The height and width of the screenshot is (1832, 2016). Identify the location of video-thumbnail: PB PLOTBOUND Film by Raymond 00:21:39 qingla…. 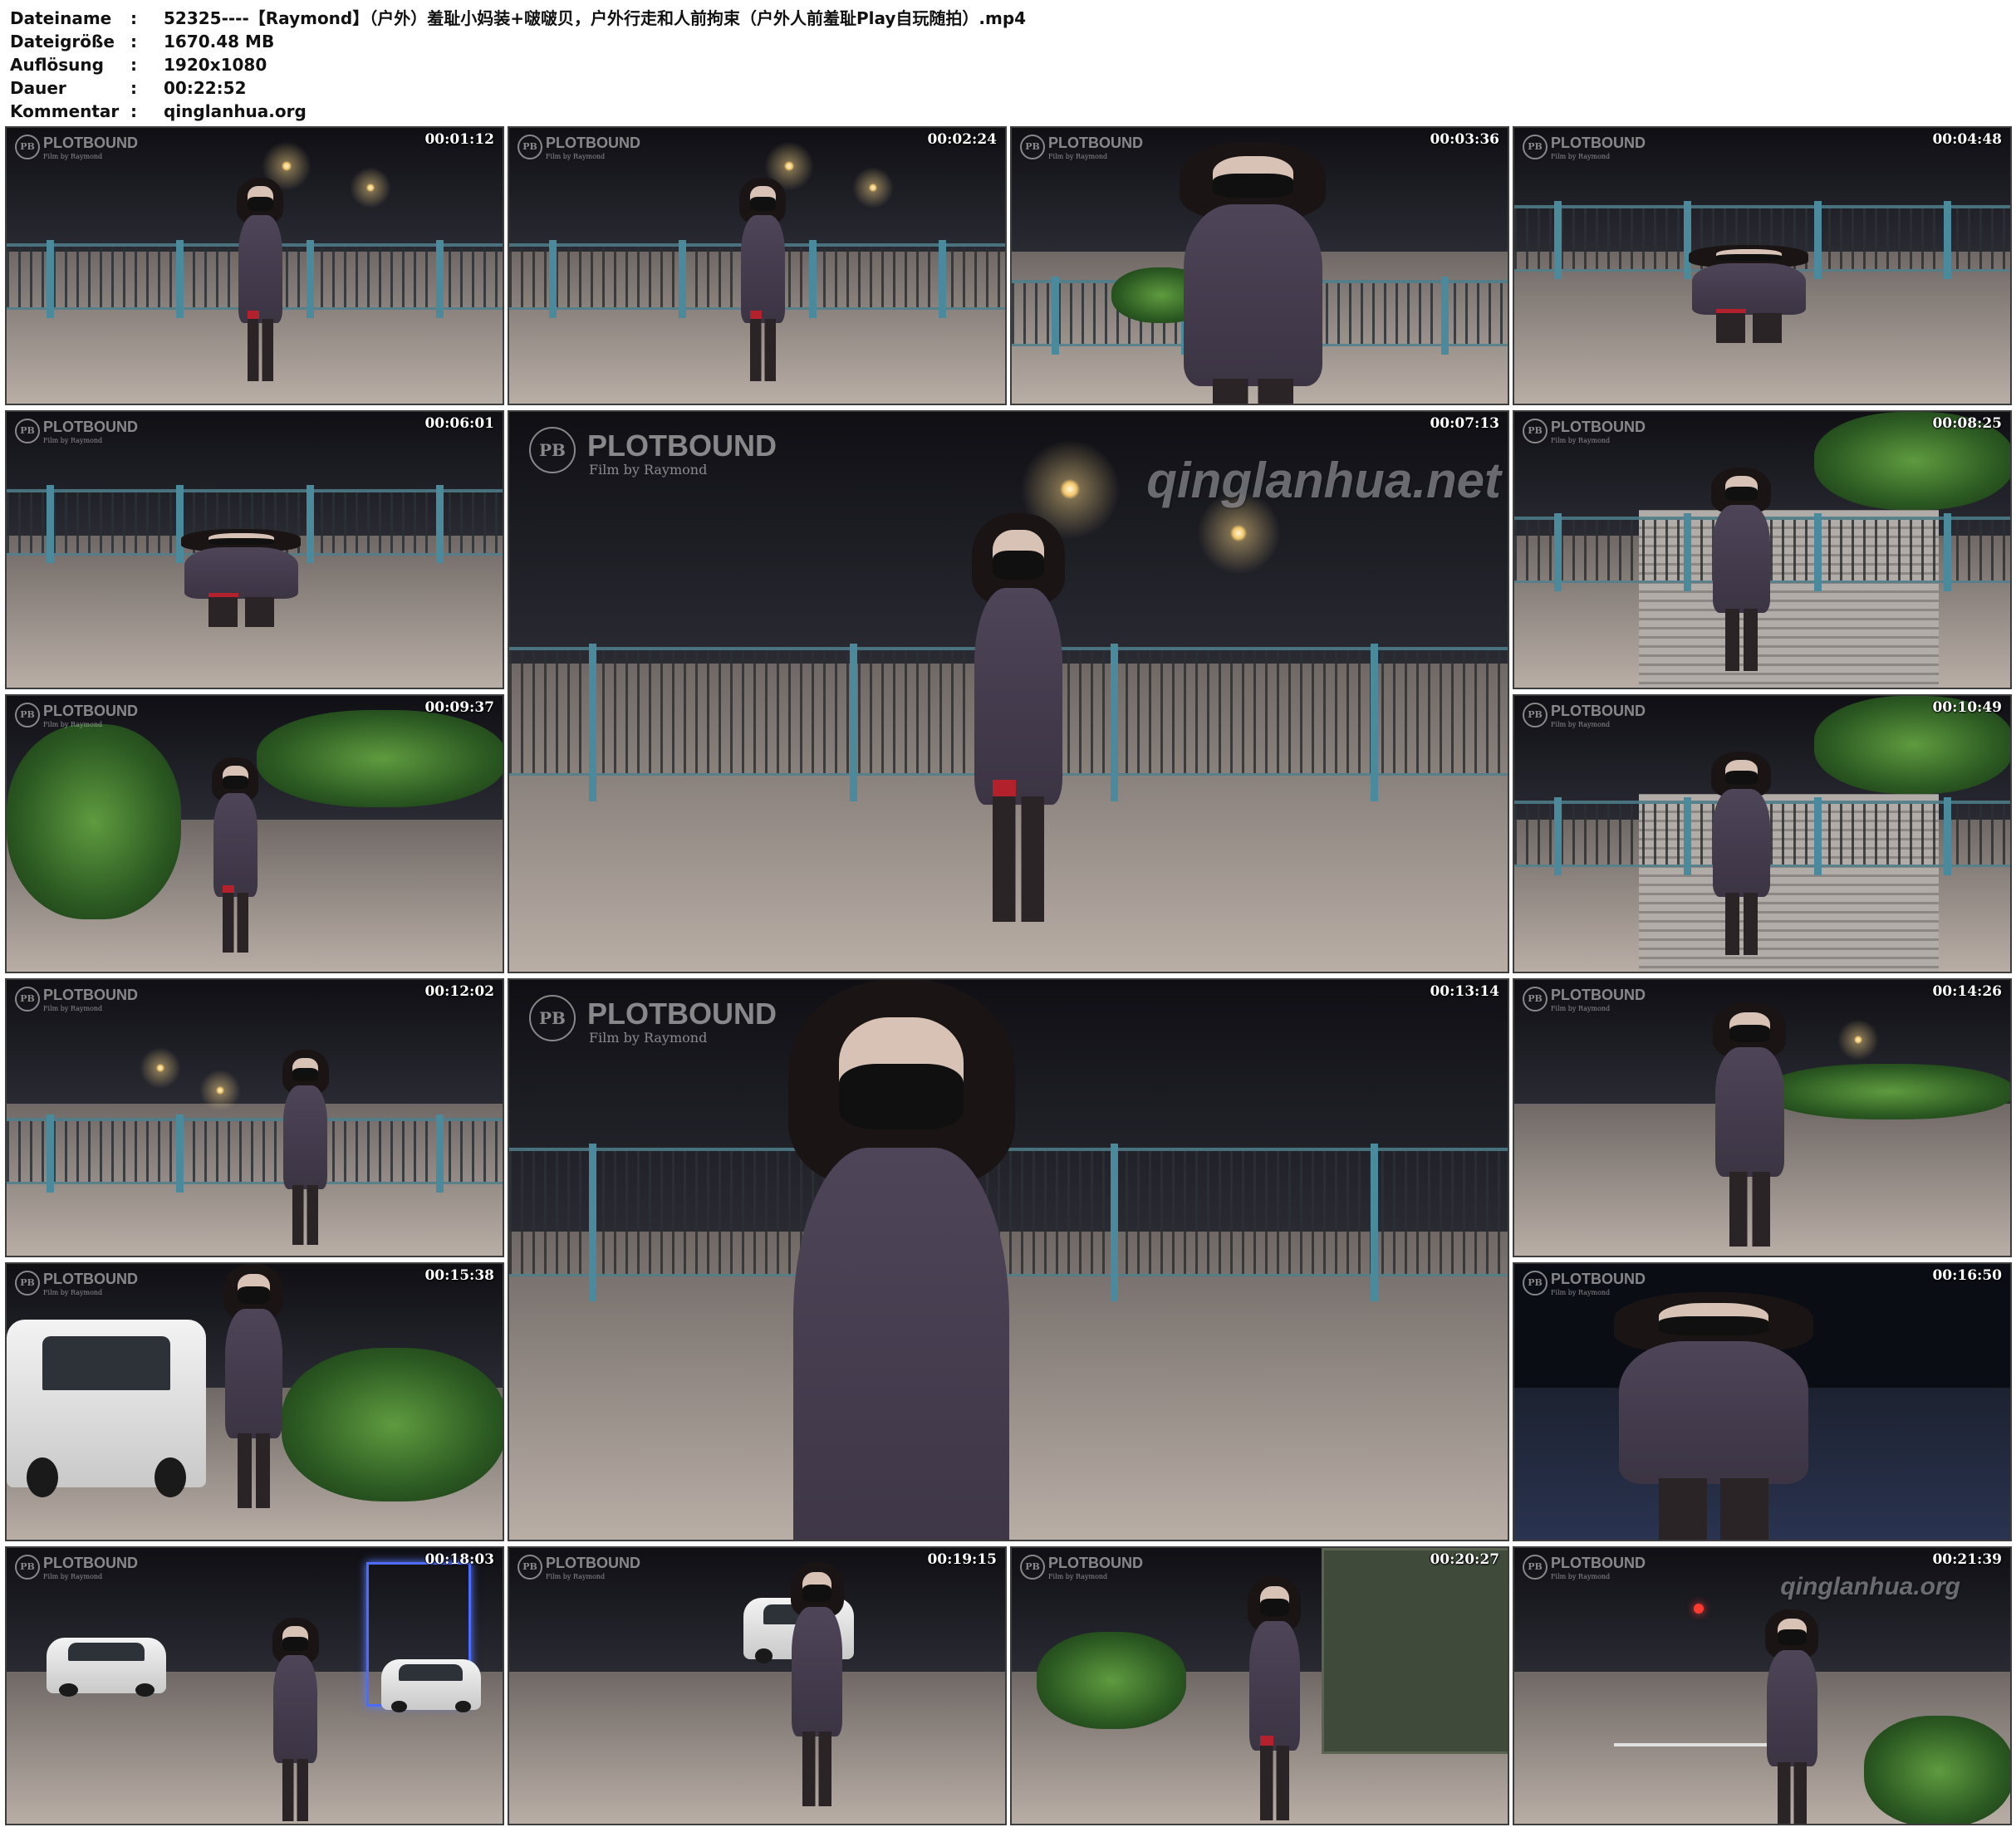
(1762, 1685).